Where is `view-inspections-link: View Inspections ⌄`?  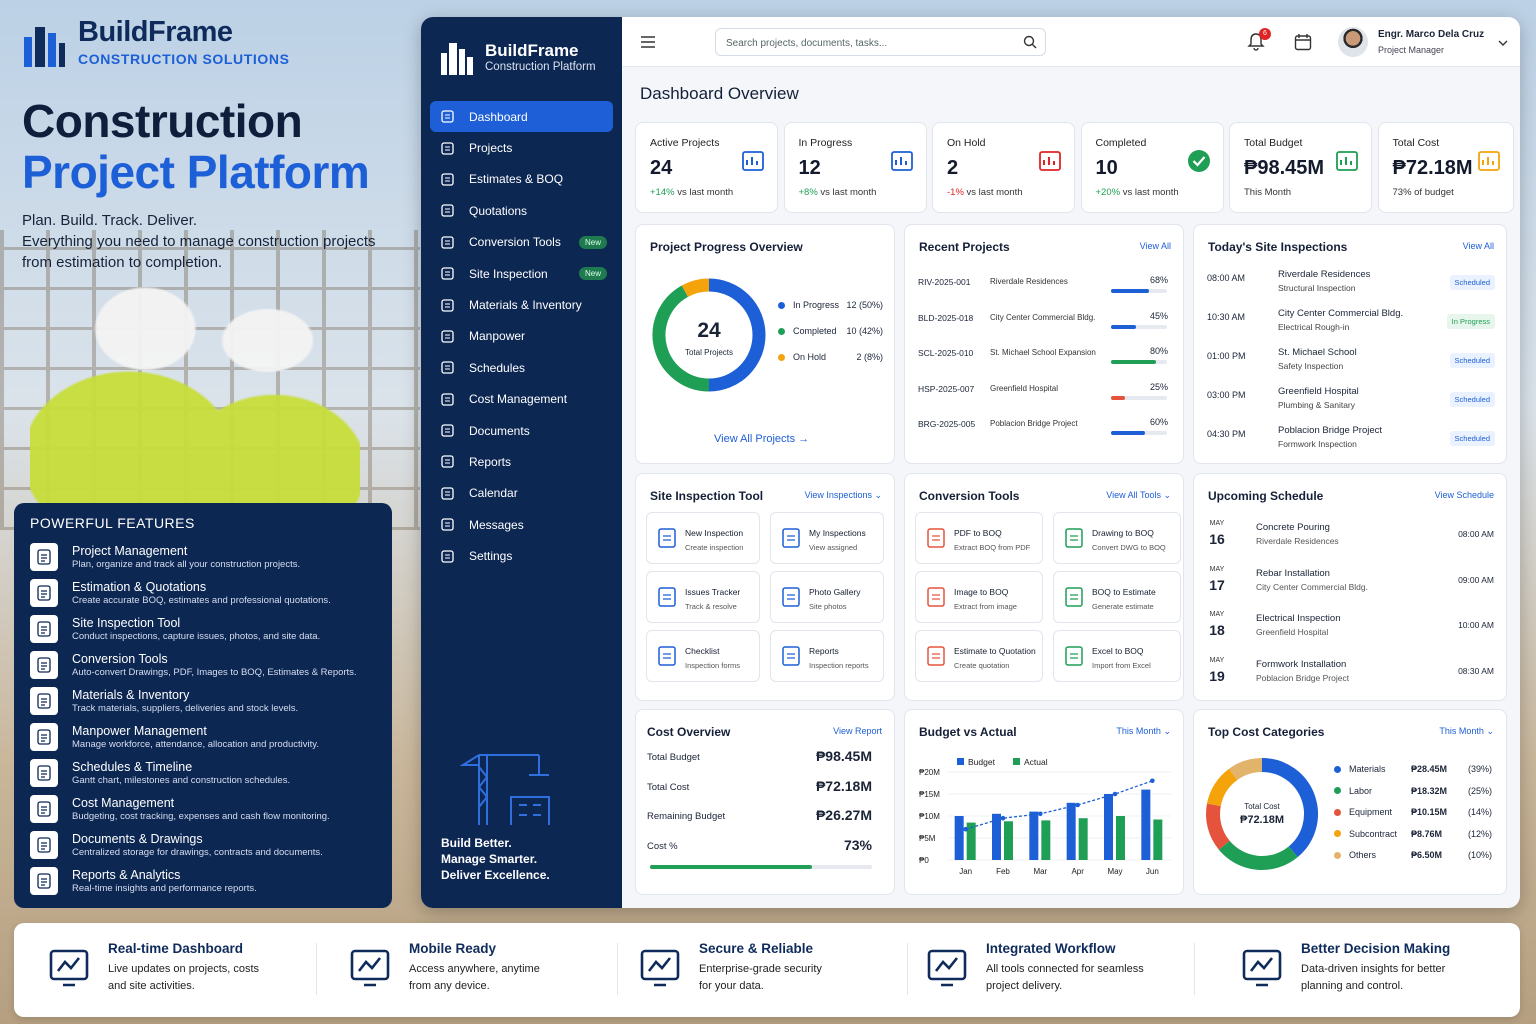
view-inspections-link: View Inspections ⌄ is located at coordinates (843, 495).